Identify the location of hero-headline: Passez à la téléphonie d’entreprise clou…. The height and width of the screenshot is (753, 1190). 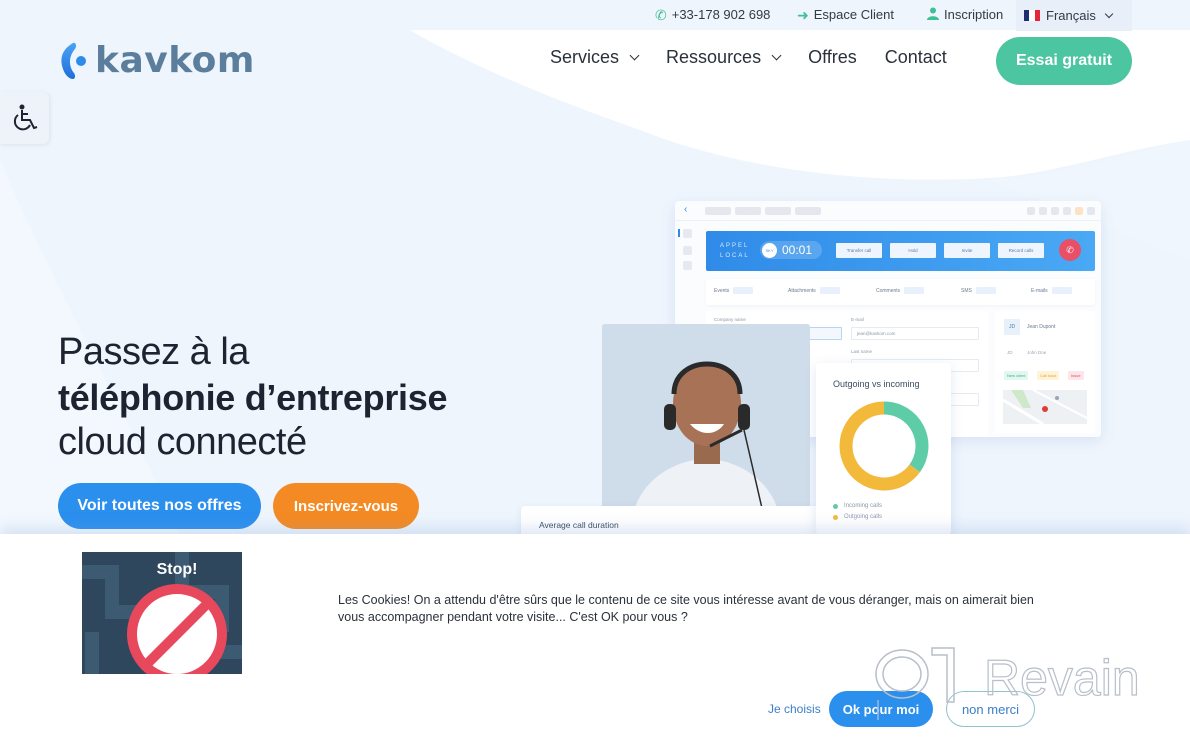
(253, 397).